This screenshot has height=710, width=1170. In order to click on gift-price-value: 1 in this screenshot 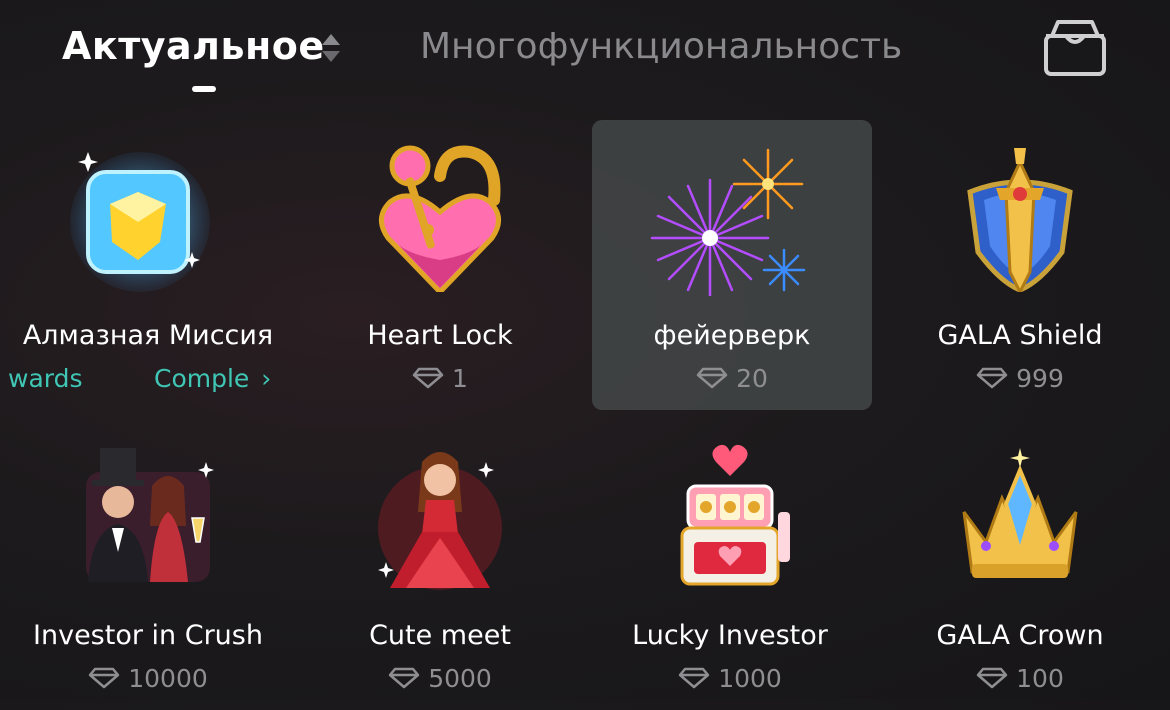, I will do `click(460, 378)`.